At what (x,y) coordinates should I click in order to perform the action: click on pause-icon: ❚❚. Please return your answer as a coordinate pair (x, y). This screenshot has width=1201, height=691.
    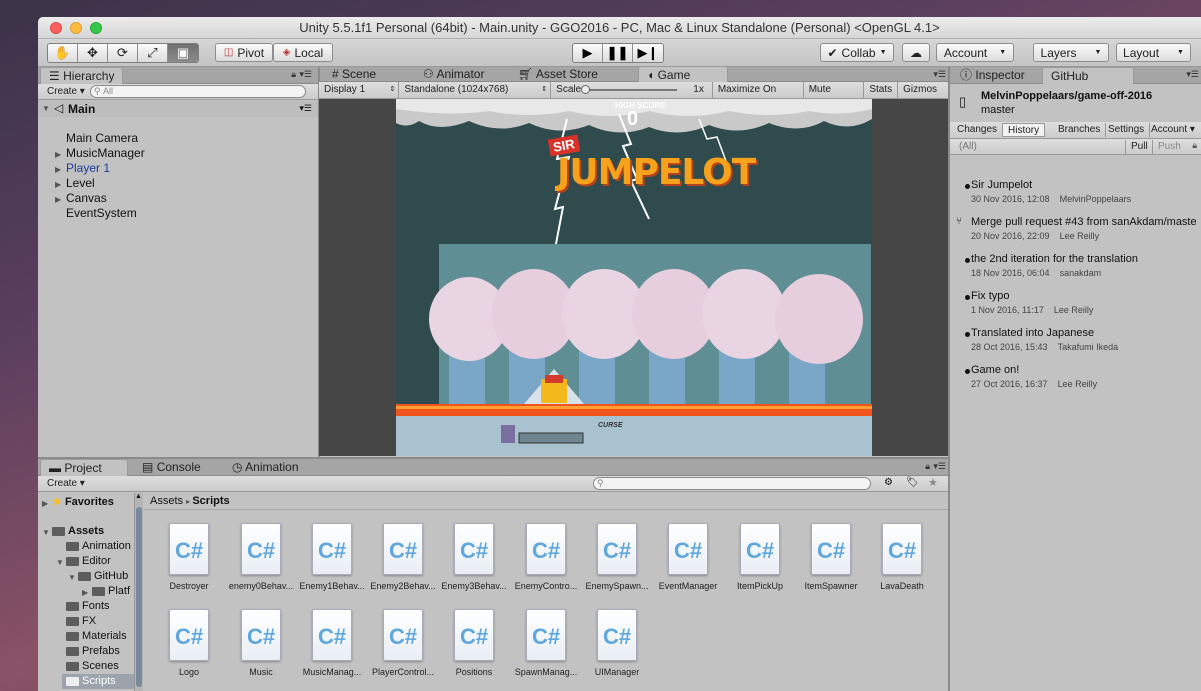
    Looking at the image, I should click on (618, 53).